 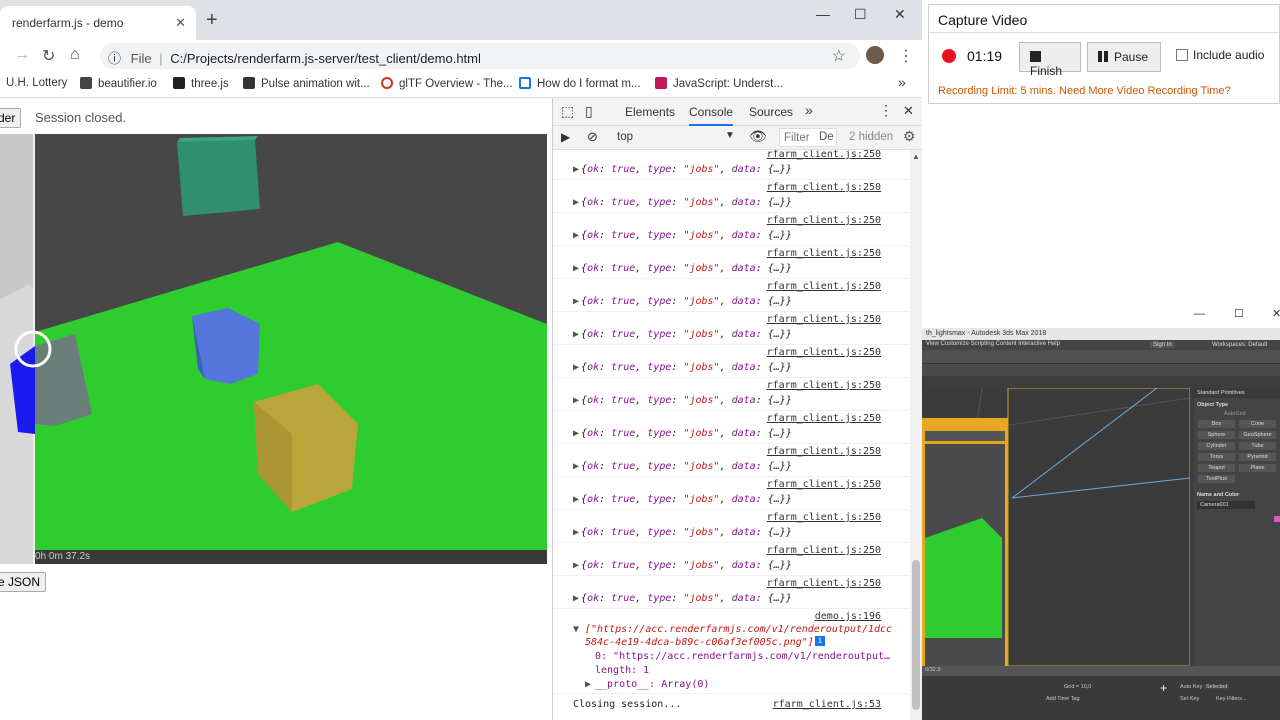 I want to click on tab-sources: Sources, so click(x=771, y=112).